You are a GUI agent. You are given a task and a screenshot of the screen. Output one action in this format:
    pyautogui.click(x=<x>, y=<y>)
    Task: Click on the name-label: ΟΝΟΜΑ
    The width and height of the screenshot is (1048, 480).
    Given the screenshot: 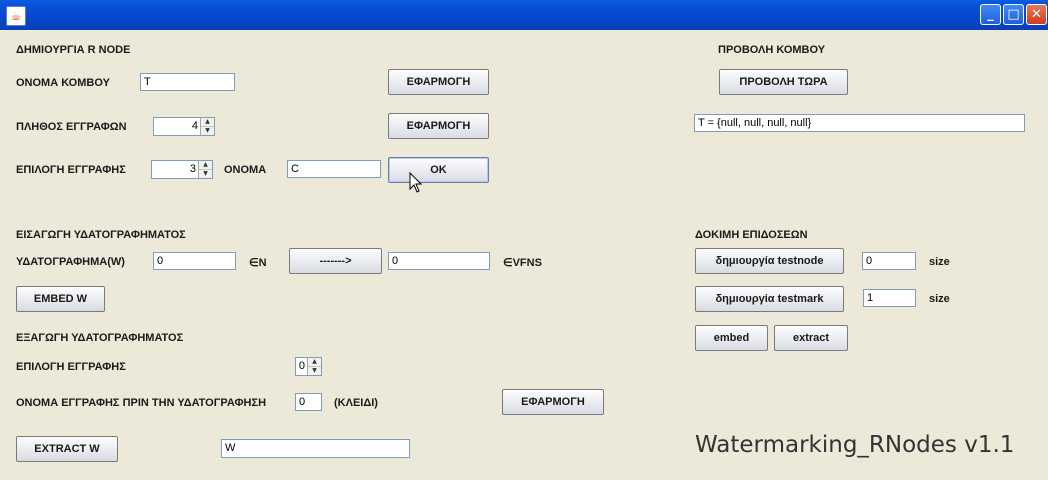 What is the action you would take?
    pyautogui.click(x=245, y=170)
    